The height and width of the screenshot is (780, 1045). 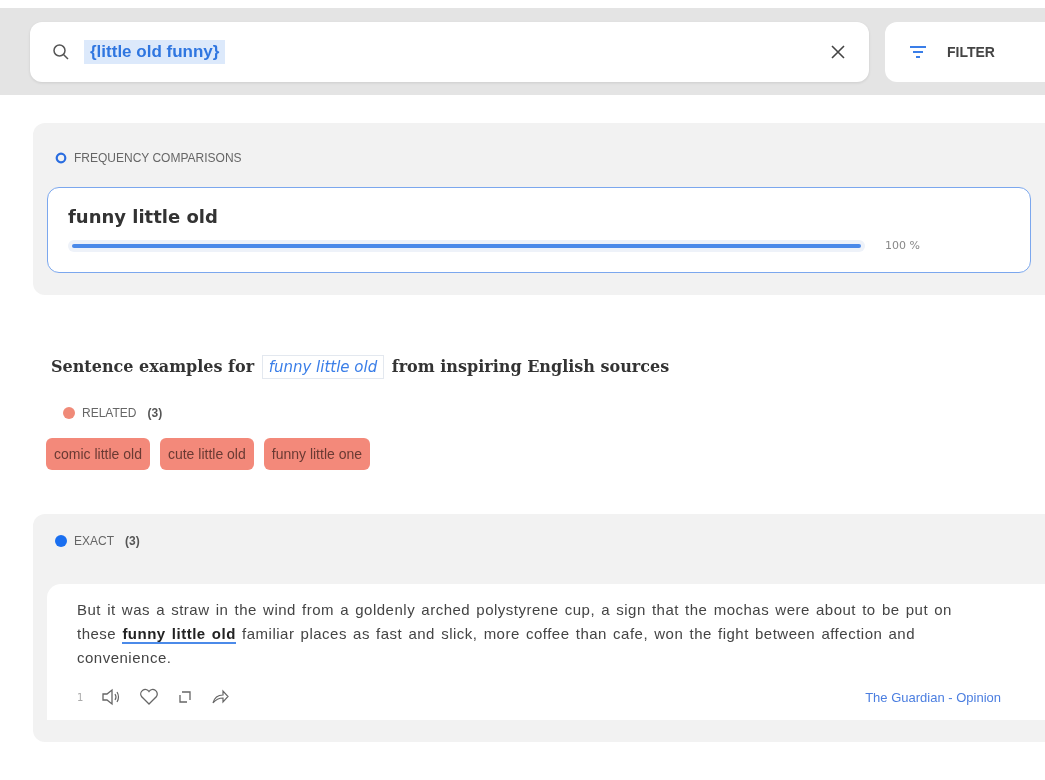 I want to click on speaker-icon, so click(x=111, y=697).